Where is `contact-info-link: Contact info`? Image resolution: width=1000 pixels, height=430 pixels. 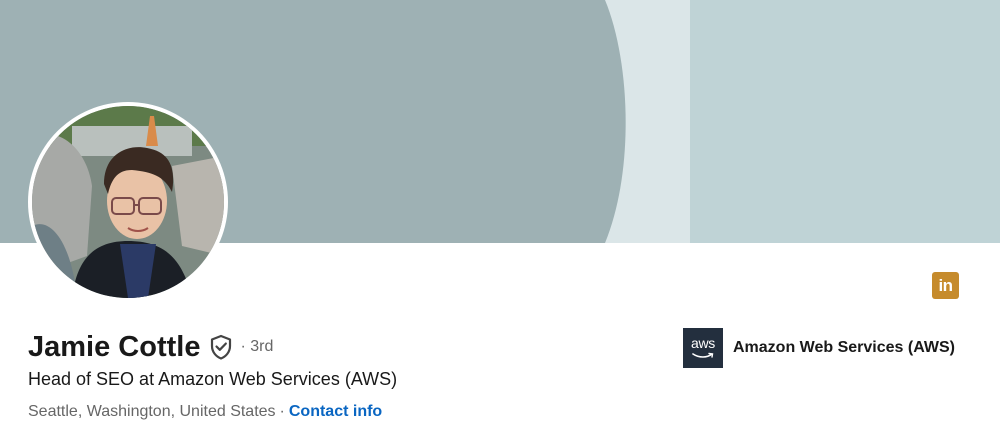 contact-info-link: Contact info is located at coordinates (335, 411).